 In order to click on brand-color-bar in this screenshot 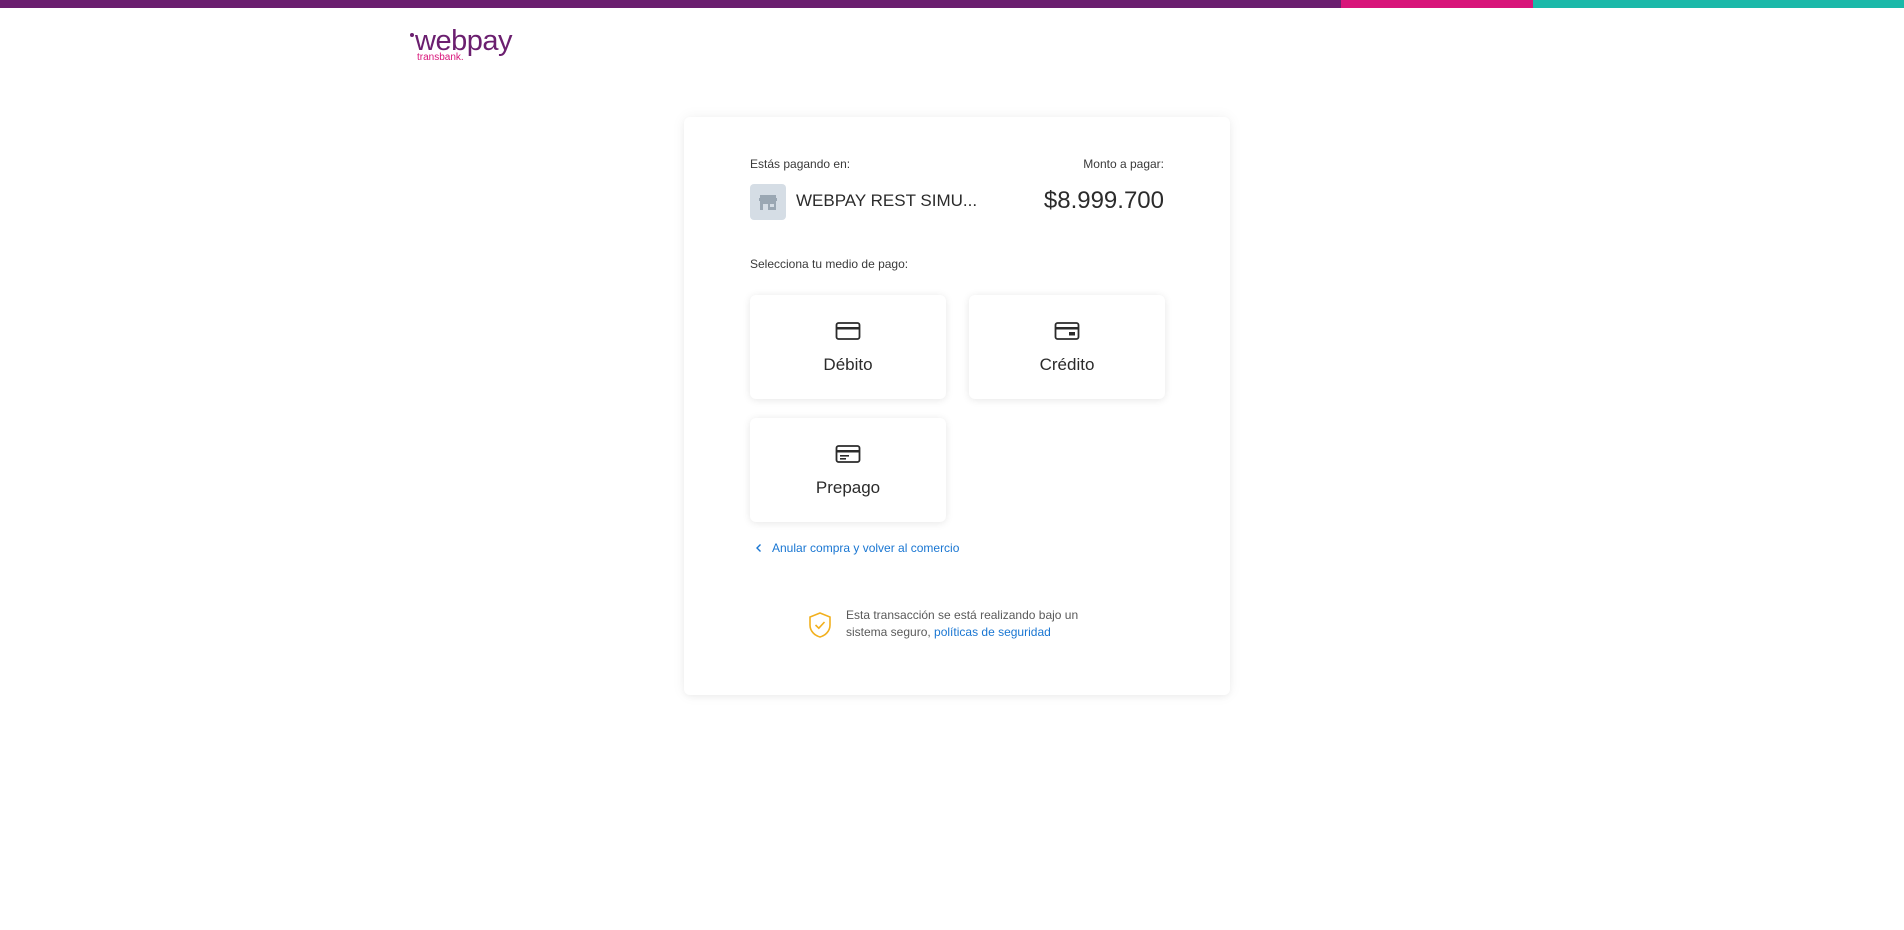, I will do `click(952, 4)`.